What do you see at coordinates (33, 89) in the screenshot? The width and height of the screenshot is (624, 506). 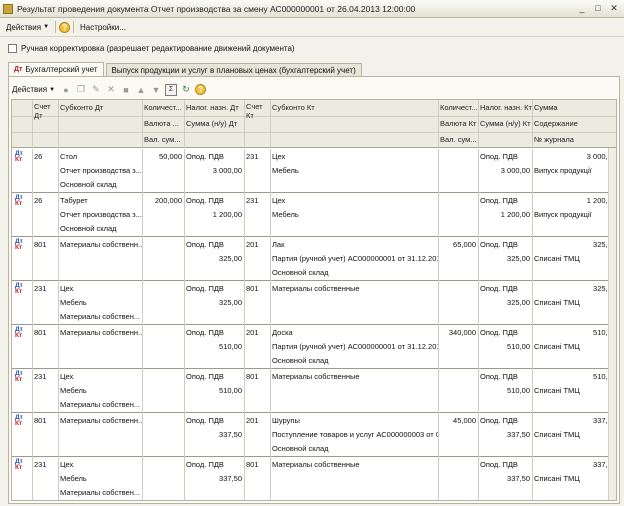 I see `toolbar-actions-menu: Действия ▼` at bounding box center [33, 89].